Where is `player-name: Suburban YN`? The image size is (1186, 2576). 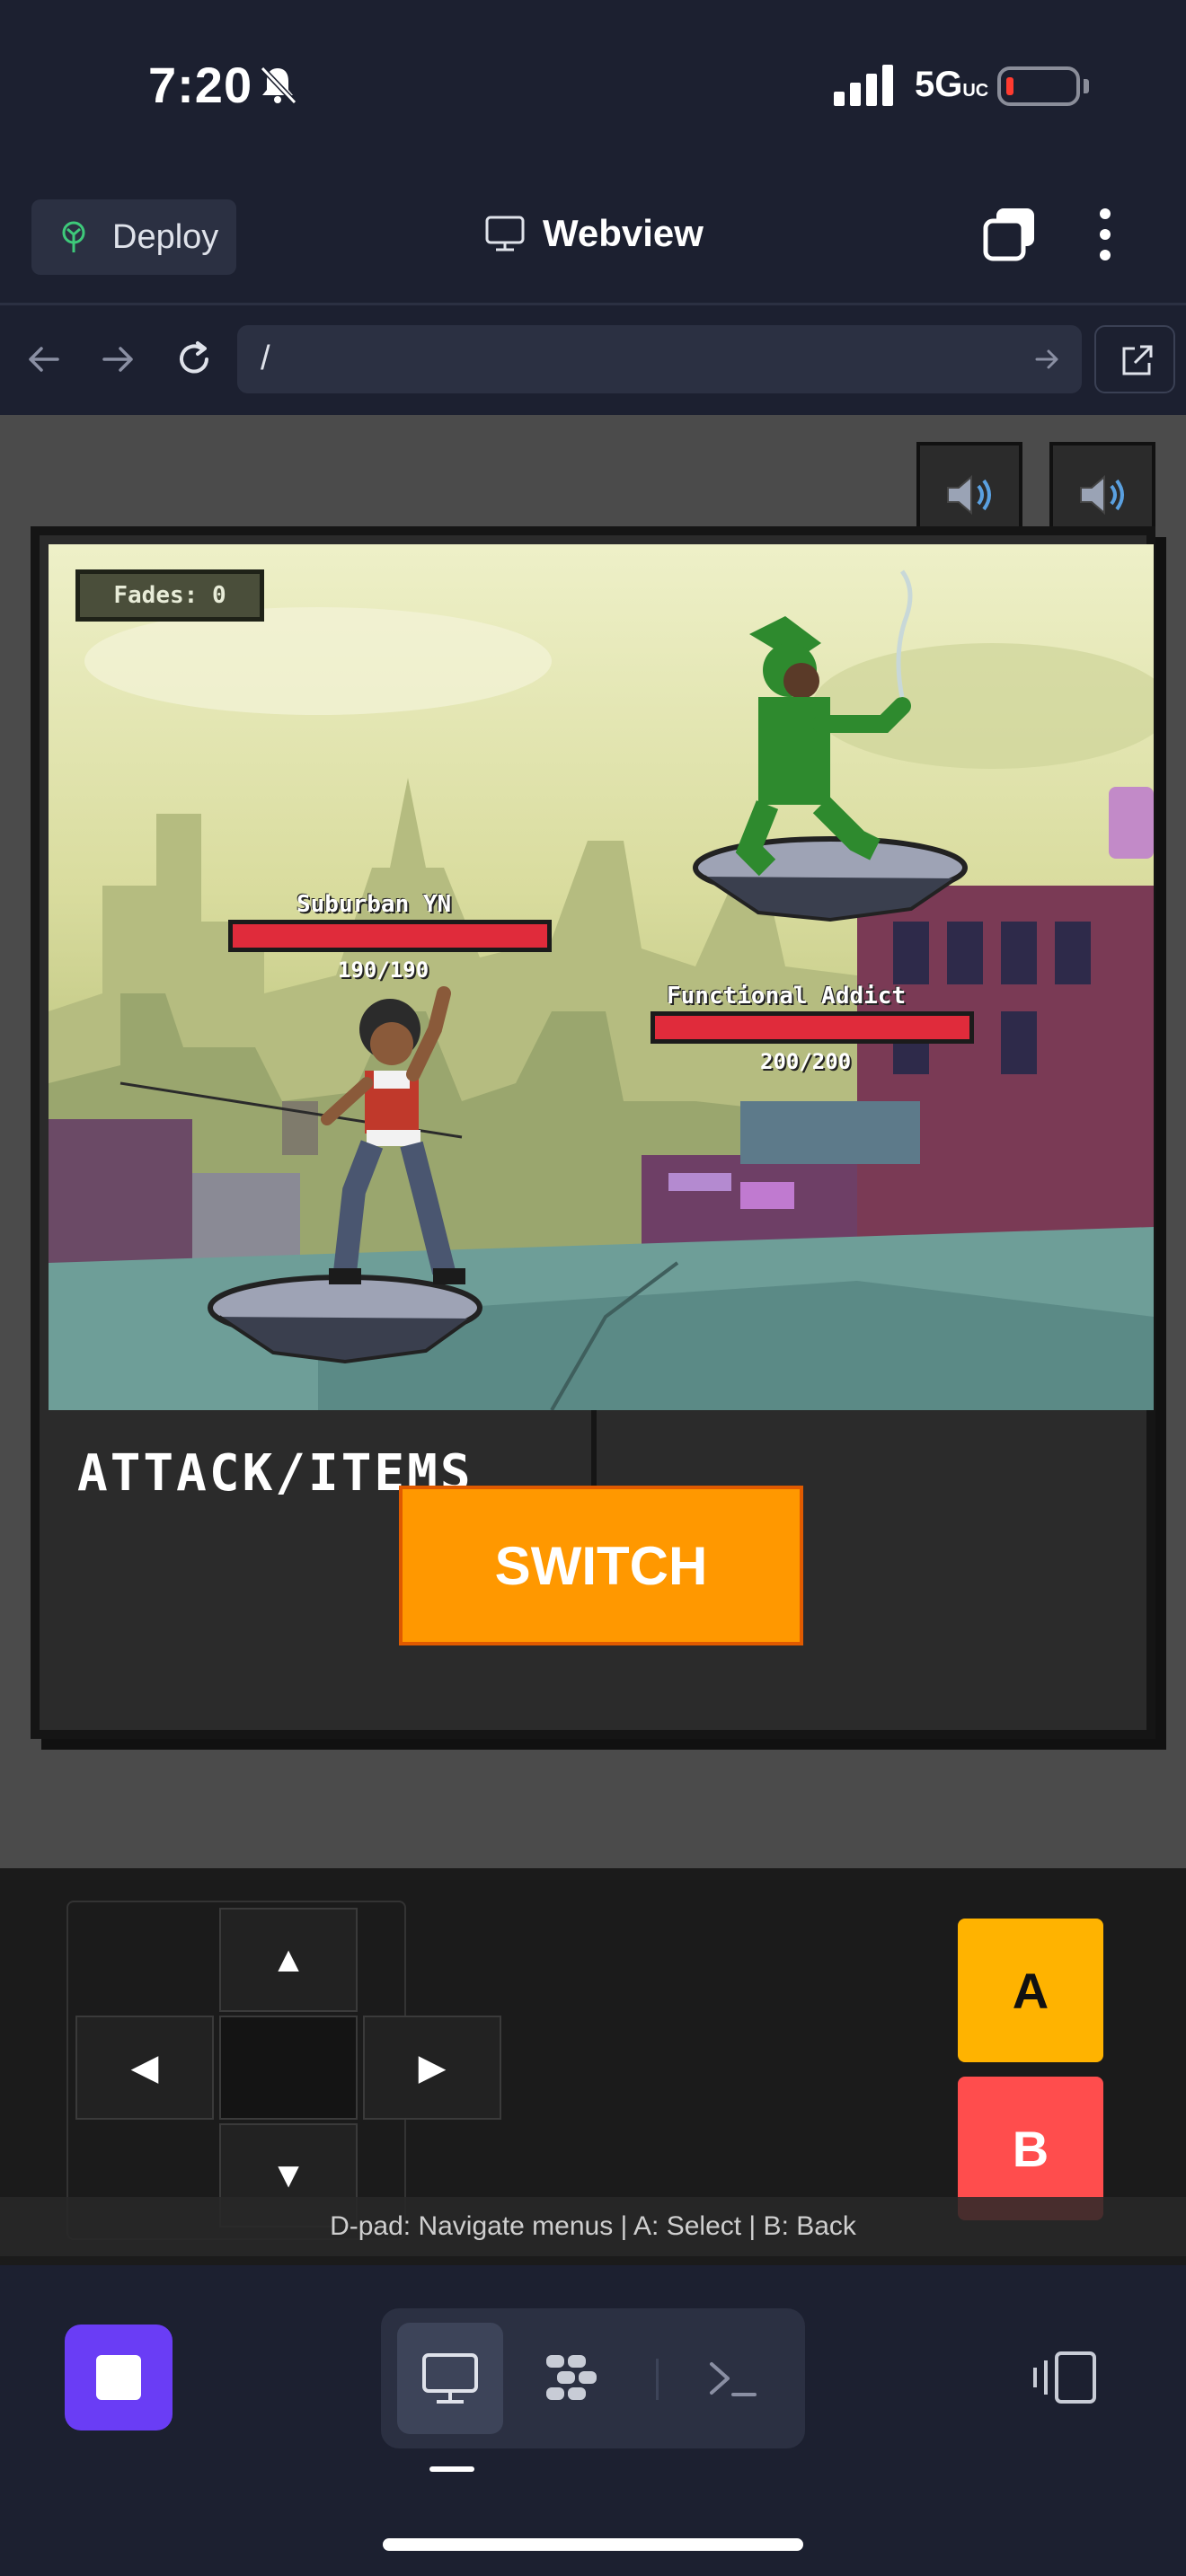
player-name: Suburban YN is located at coordinates (374, 904).